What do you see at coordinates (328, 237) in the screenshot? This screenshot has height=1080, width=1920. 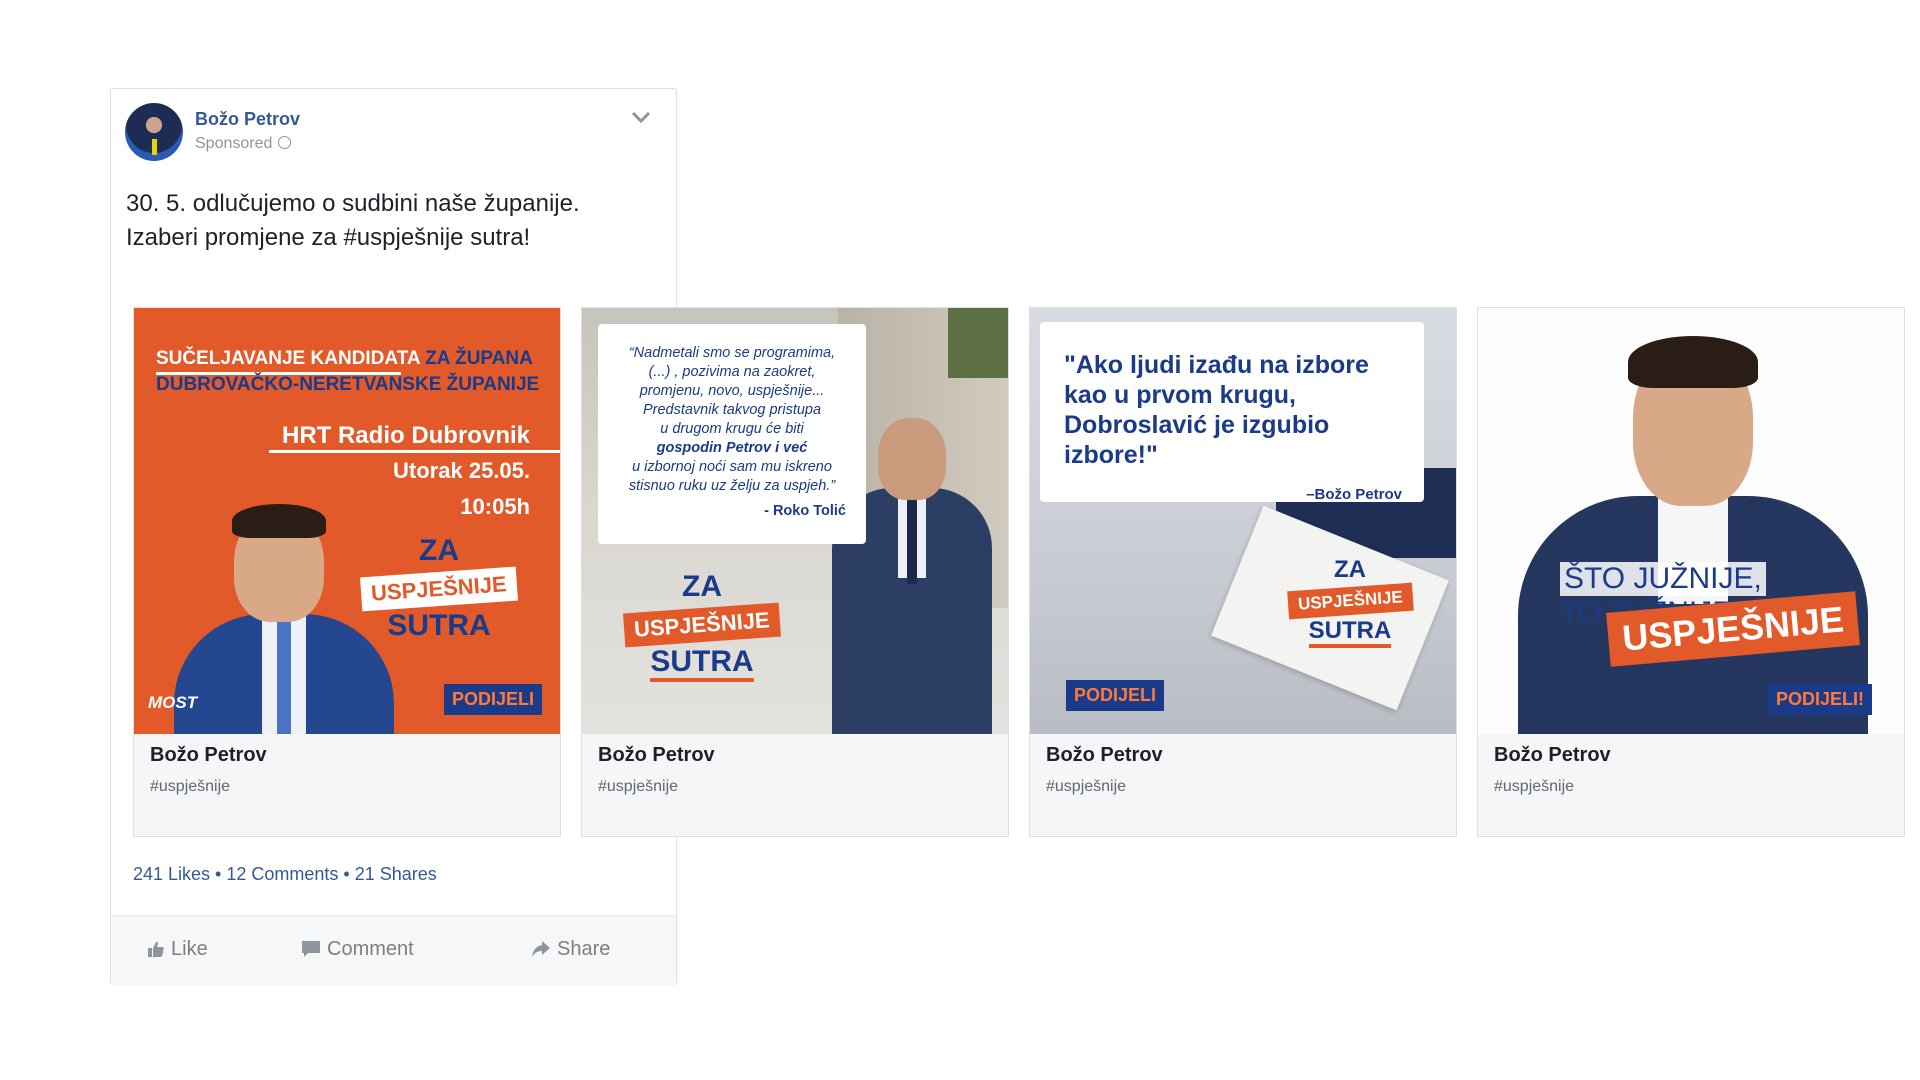 I see `post-text-line: Izaberi promjene za #uspješnije sutra!` at bounding box center [328, 237].